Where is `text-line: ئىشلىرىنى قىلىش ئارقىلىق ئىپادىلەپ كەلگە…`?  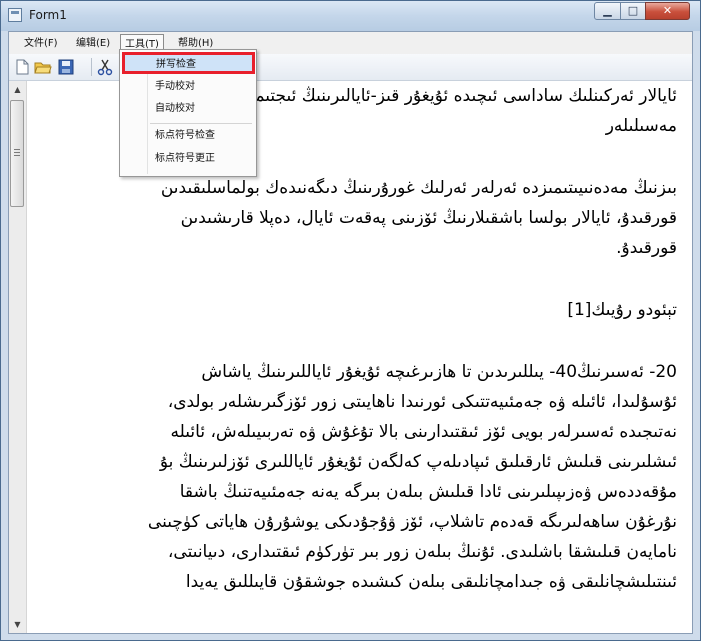
text-line: ئىشلىرىنى قىلىش ئارقىلىق ئىپادىلەپ كەلگە… is located at coordinates (418, 462).